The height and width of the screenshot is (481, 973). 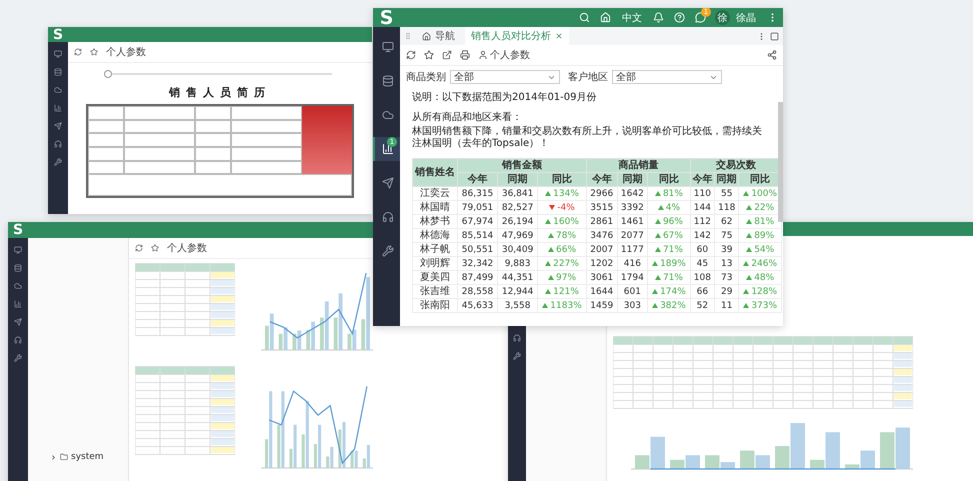 I want to click on home-icon, so click(x=605, y=17).